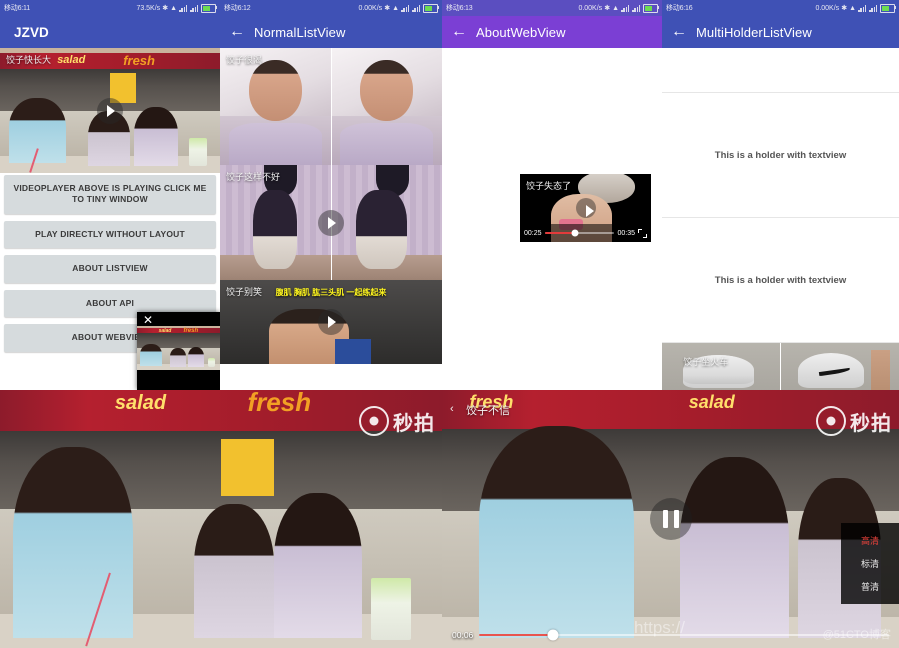  I want to click on video-caption: 饺子别笑, so click(244, 292).